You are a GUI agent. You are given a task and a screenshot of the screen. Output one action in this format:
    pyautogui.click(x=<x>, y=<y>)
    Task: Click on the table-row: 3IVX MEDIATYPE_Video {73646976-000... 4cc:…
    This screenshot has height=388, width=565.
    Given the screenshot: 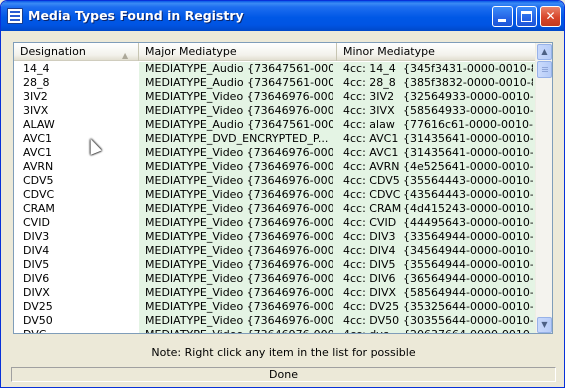 What is the action you would take?
    pyautogui.click(x=274, y=111)
    